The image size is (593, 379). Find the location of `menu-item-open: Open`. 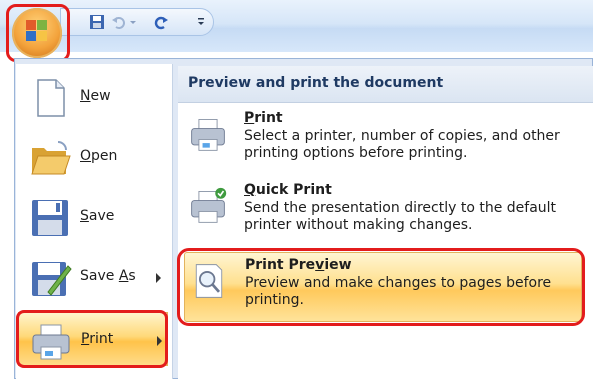

menu-item-open: Open is located at coordinates (93, 158).